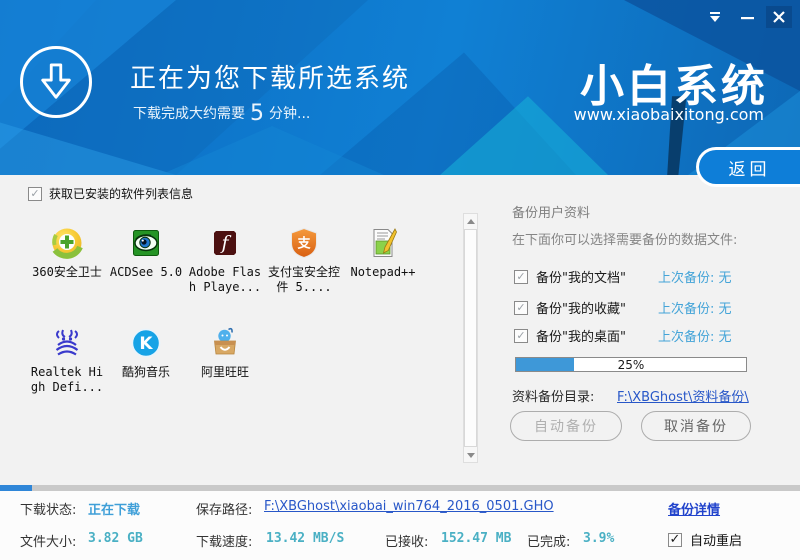 The image size is (800, 560). I want to click on scroll-down-icon, so click(470, 455).